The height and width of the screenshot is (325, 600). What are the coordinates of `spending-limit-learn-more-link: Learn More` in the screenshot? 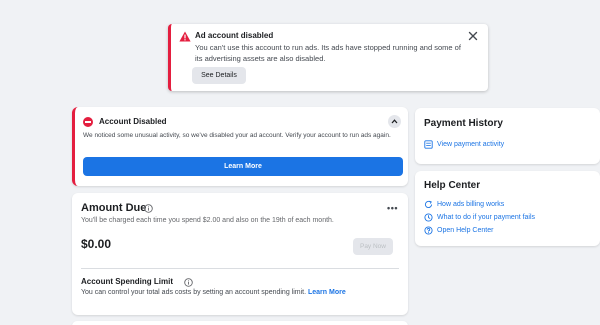 It's located at (327, 292).